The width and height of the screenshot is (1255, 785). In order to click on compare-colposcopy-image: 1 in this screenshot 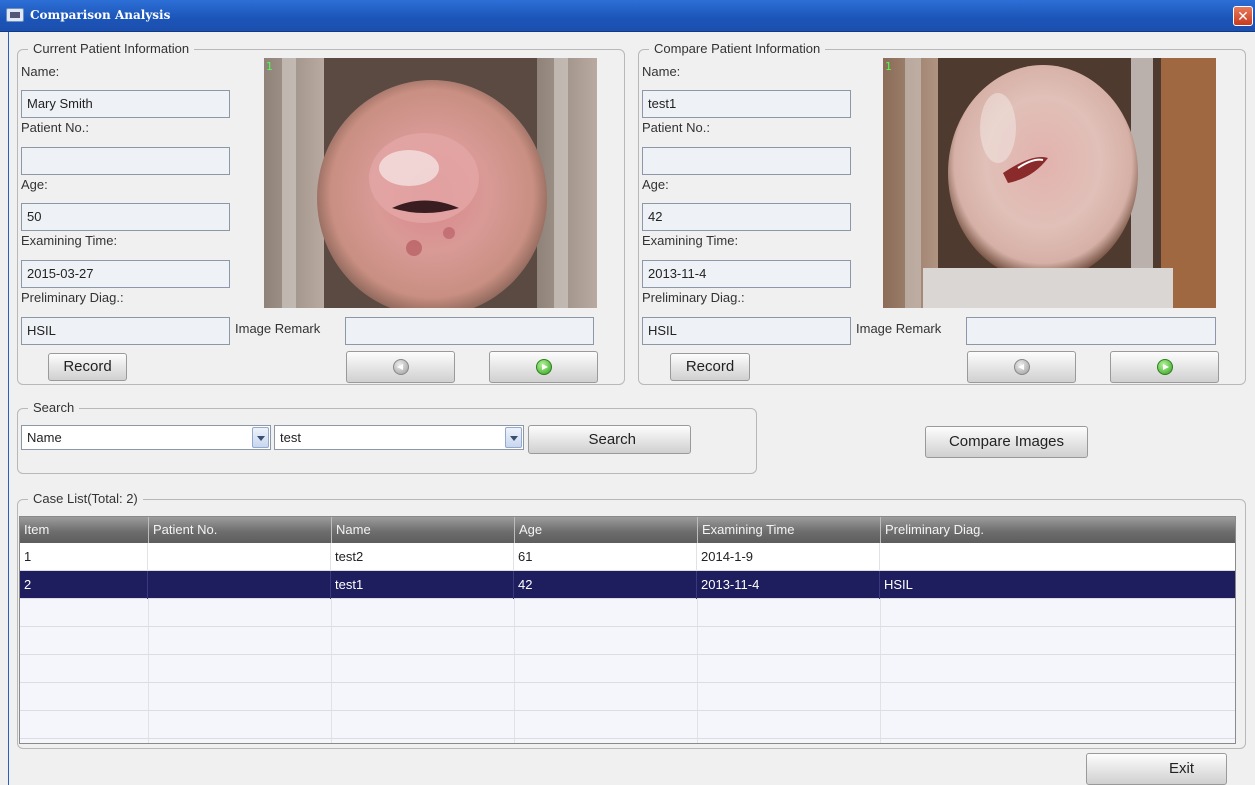, I will do `click(1049, 183)`.